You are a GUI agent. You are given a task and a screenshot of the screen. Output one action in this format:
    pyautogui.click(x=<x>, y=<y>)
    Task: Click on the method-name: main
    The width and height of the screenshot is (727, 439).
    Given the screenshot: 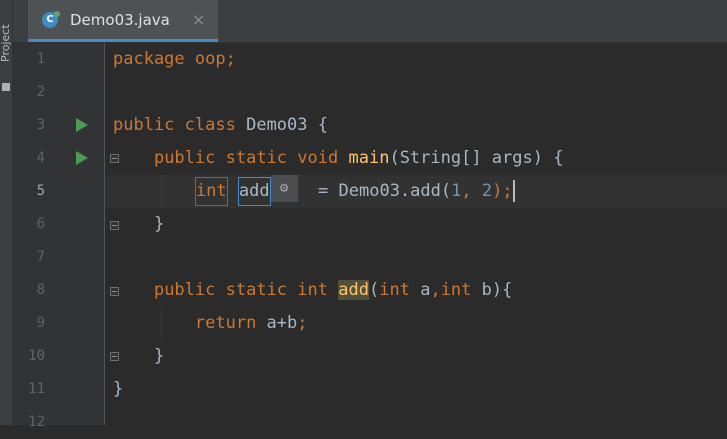 What is the action you would take?
    pyautogui.click(x=369, y=158)
    